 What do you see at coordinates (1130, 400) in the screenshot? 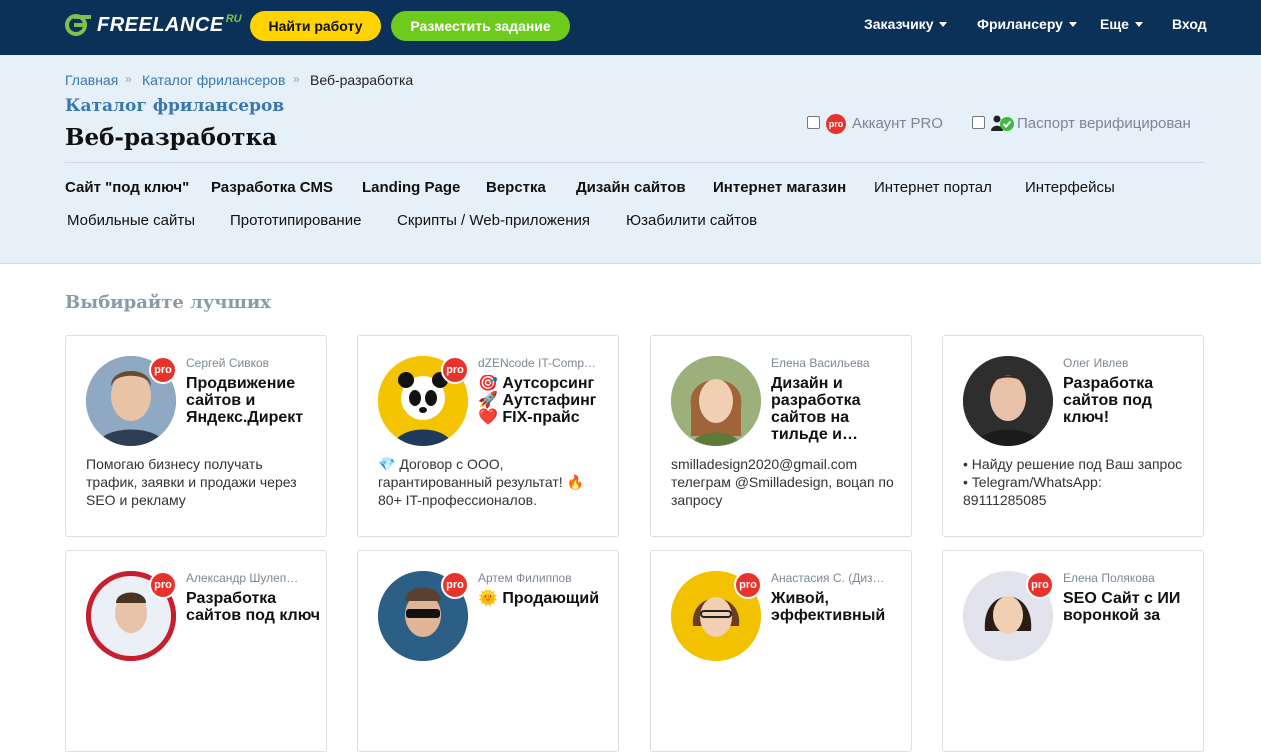
I see `freelancer-headline: Разработка сайтов под ключ!` at bounding box center [1130, 400].